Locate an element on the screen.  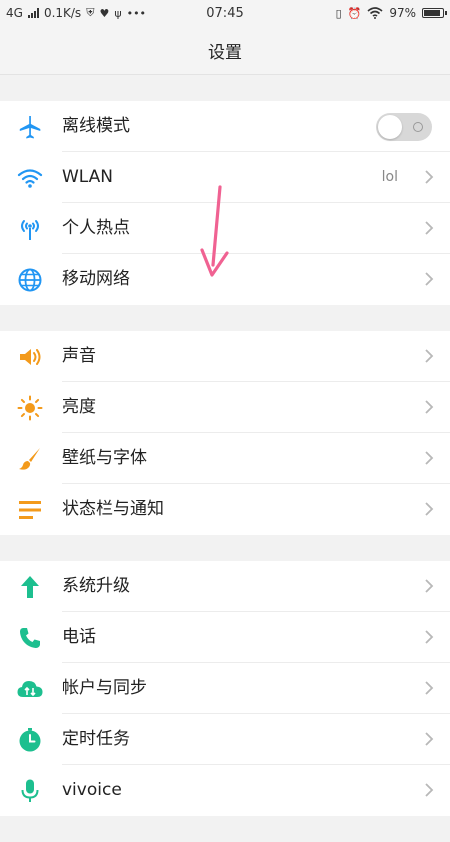
setting-label: 状态栏与通知 is located at coordinates (113, 509).